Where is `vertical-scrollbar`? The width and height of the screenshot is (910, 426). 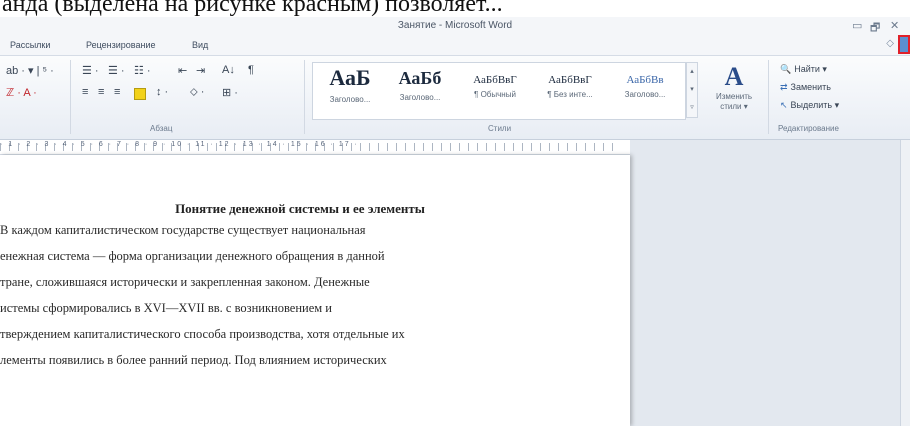 vertical-scrollbar is located at coordinates (905, 283).